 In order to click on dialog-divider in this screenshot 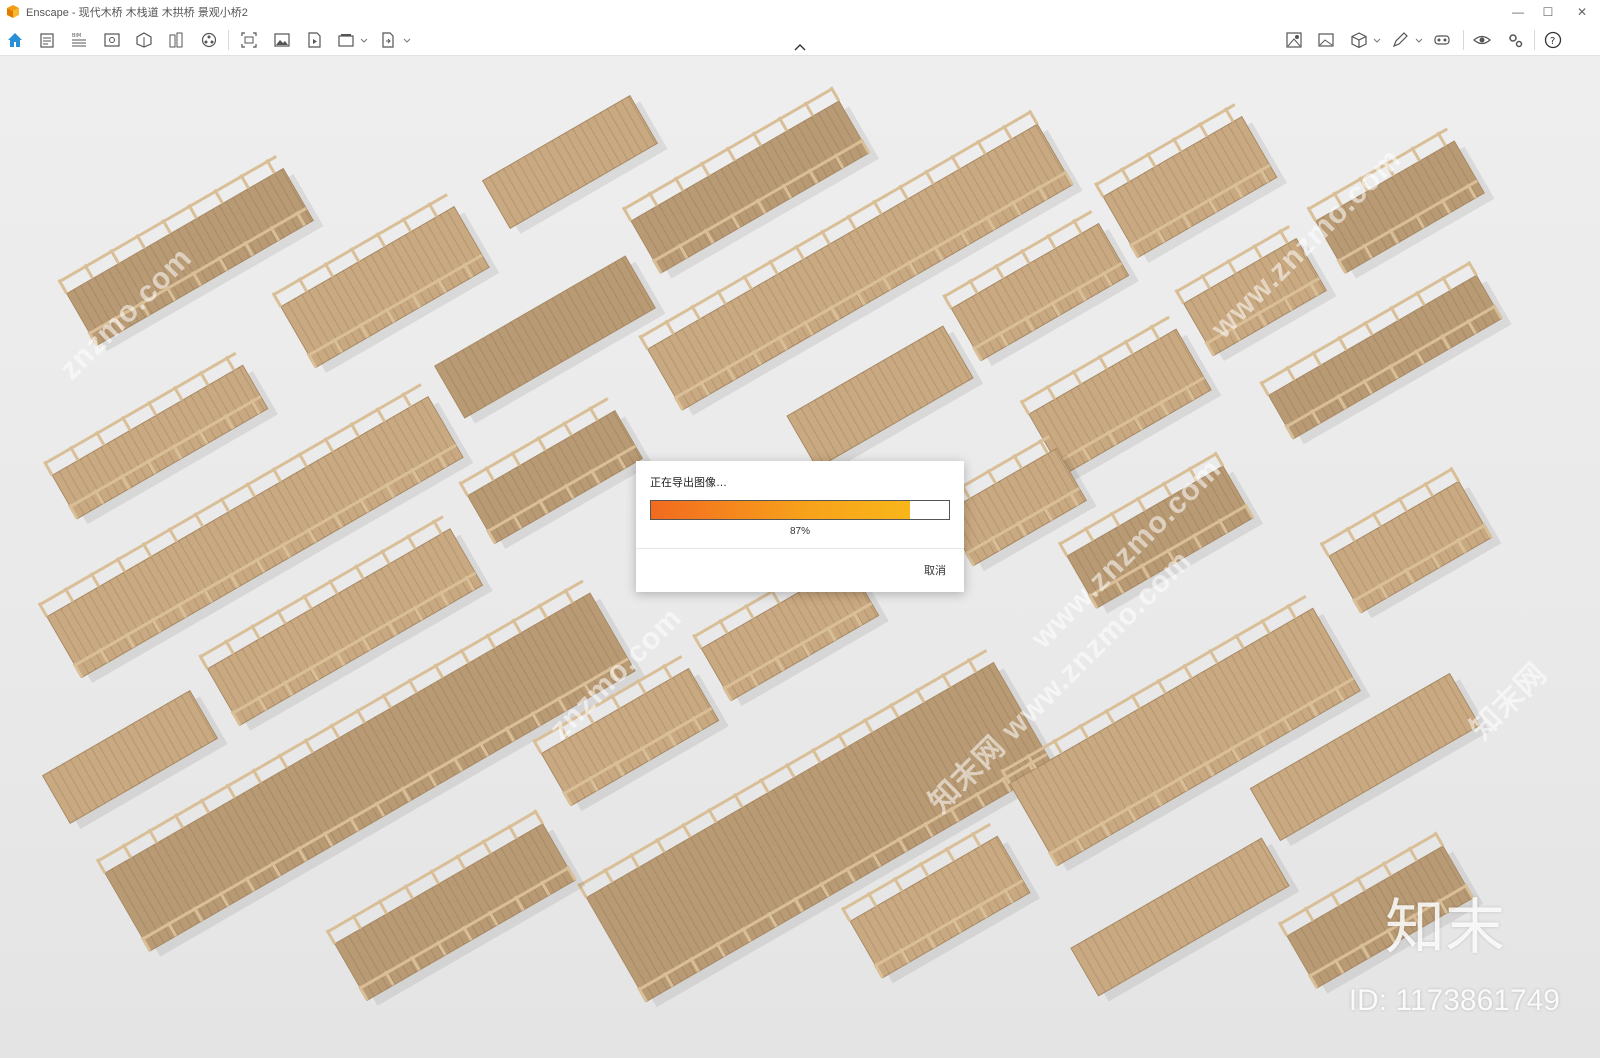, I will do `click(800, 548)`.